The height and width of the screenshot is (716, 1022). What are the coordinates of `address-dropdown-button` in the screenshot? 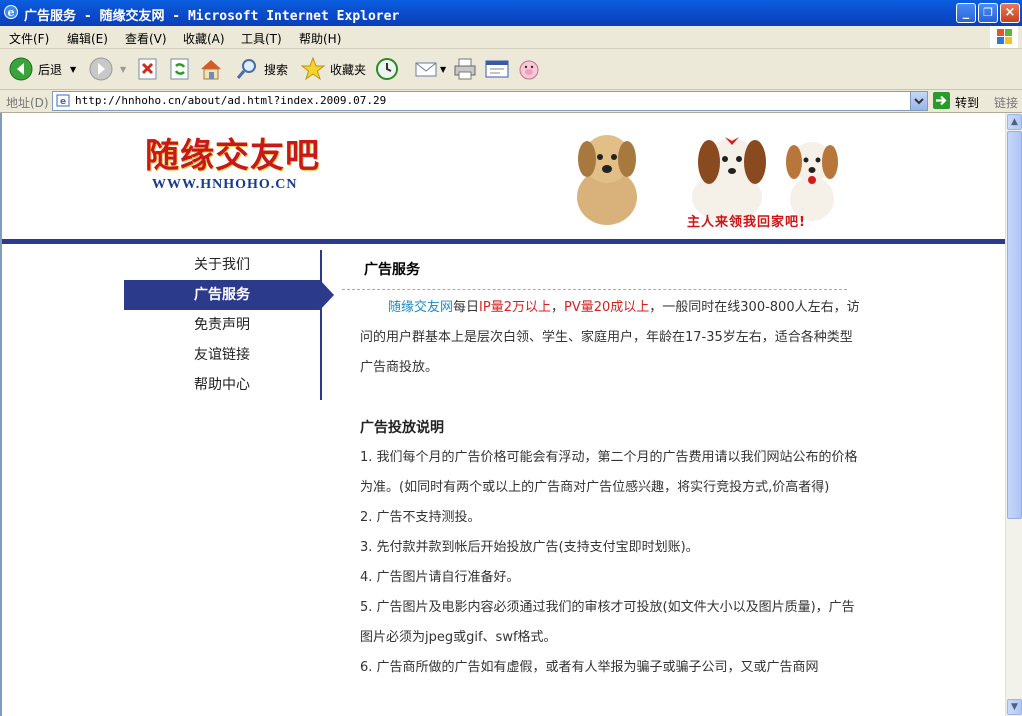 It's located at (918, 101).